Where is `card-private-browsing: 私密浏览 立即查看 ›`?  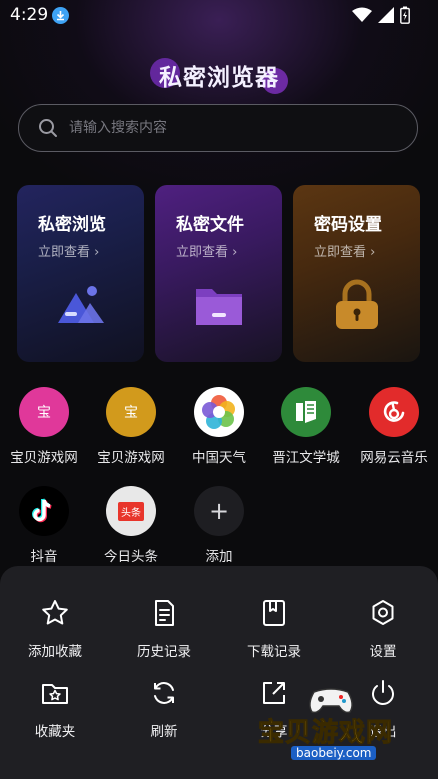 card-private-browsing: 私密浏览 立即查看 › is located at coordinates (80, 273).